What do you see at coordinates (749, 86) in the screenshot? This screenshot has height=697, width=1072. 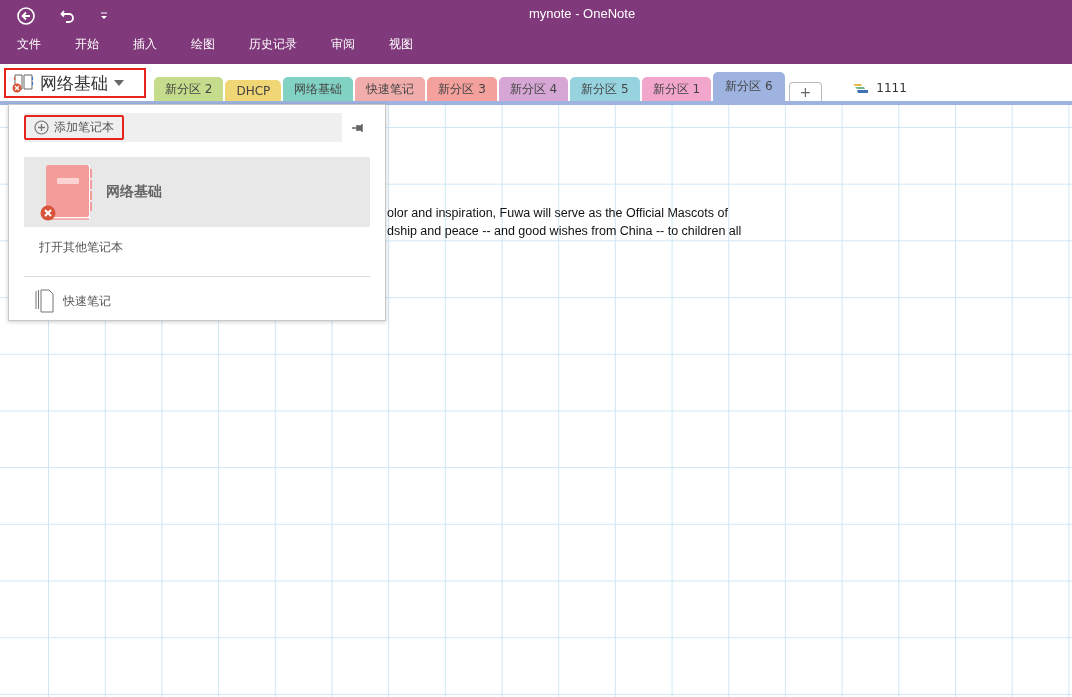 I see `section-tab: 新分区 6` at bounding box center [749, 86].